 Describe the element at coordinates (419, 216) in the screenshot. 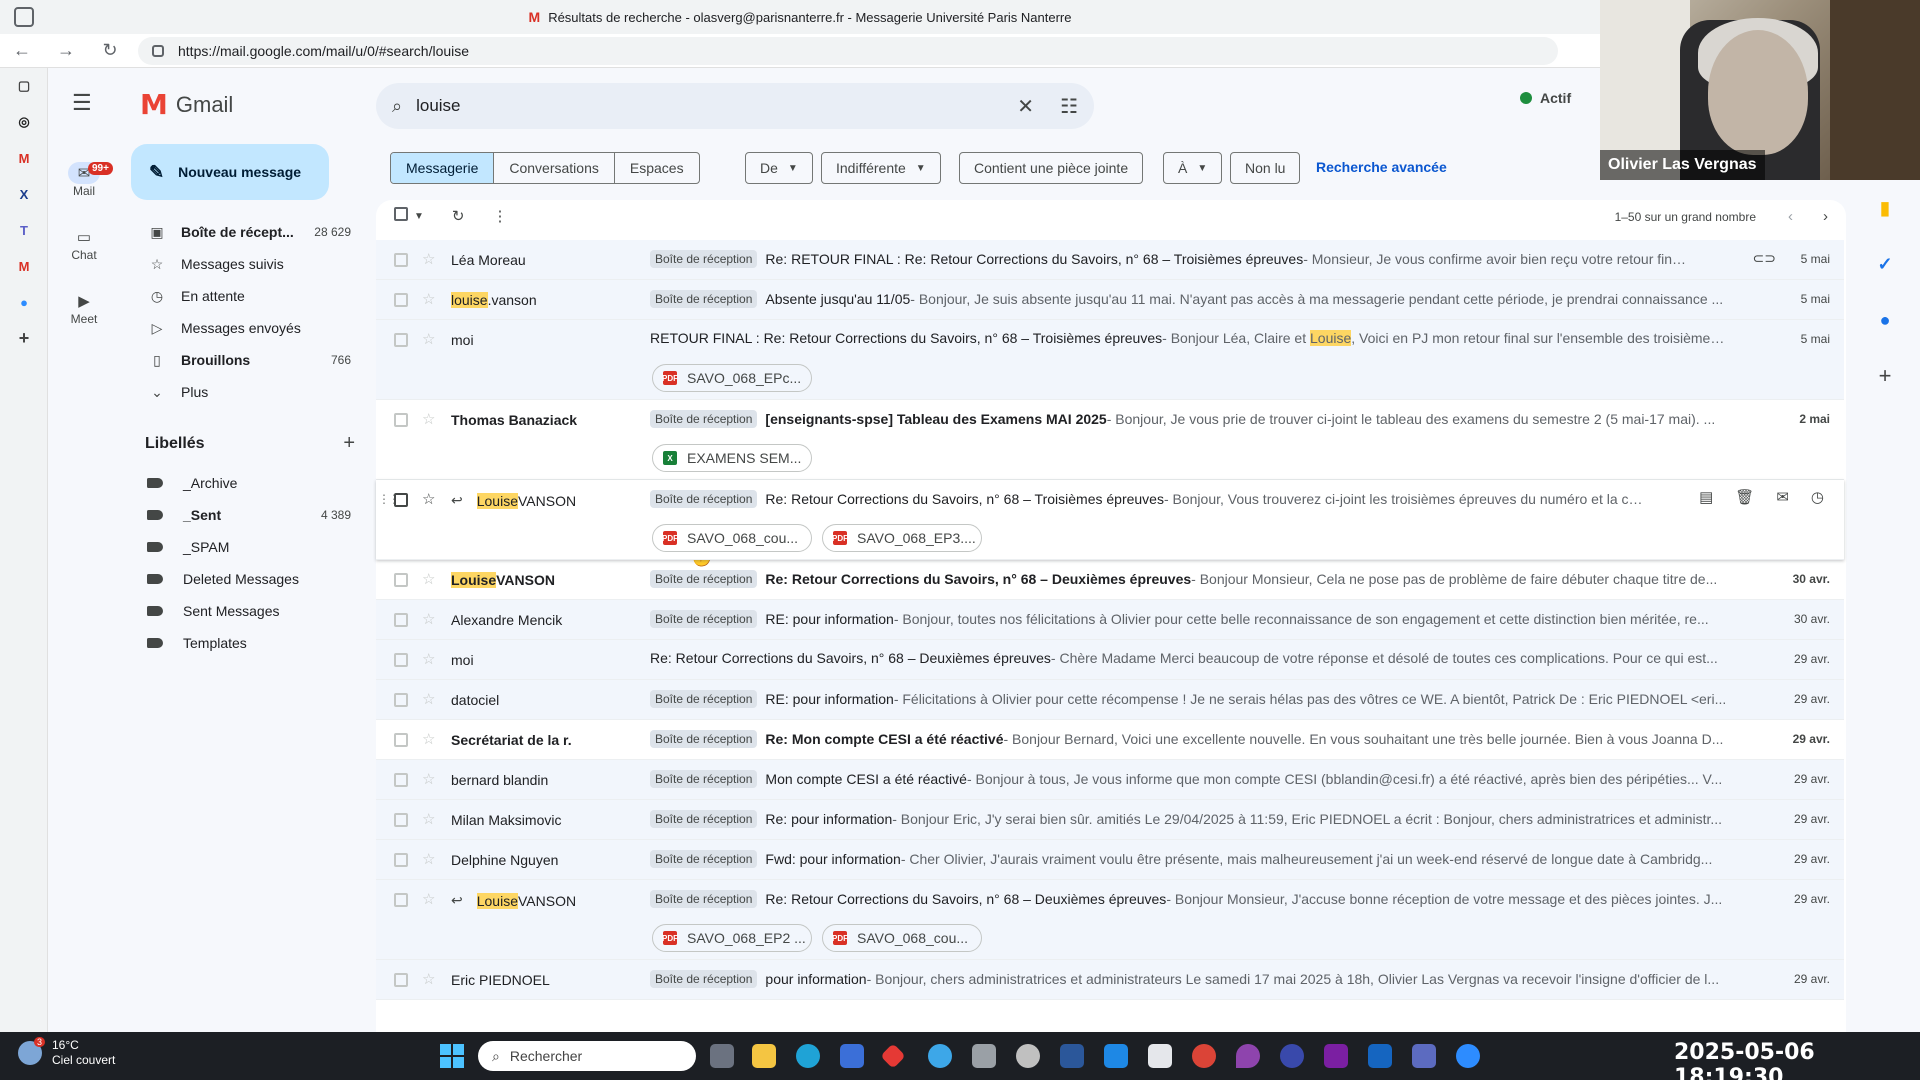

I see `select-menu-icon: ▼` at that location.